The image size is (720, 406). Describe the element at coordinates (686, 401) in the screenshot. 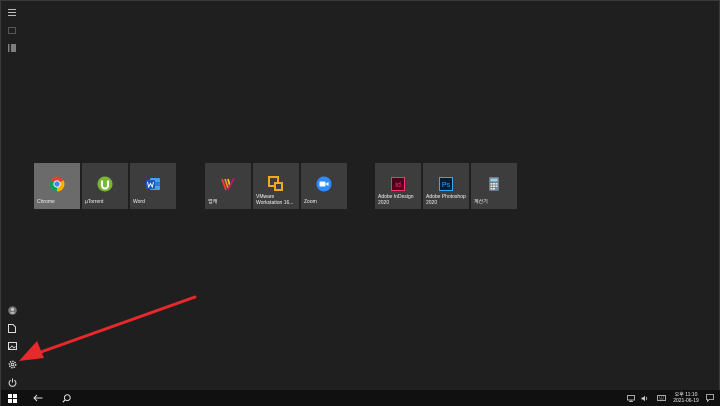

I see `clock-date: 2021-06-19` at that location.